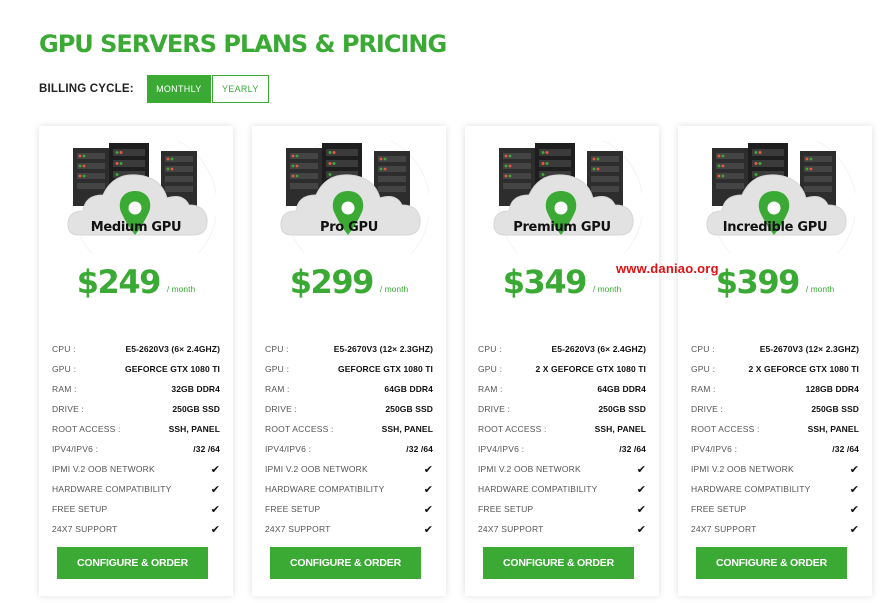 This screenshot has width=881, height=603. I want to click on billing-cycle-toggle: BILLING CYCLE: MONTHLY YEARLY, so click(154, 89).